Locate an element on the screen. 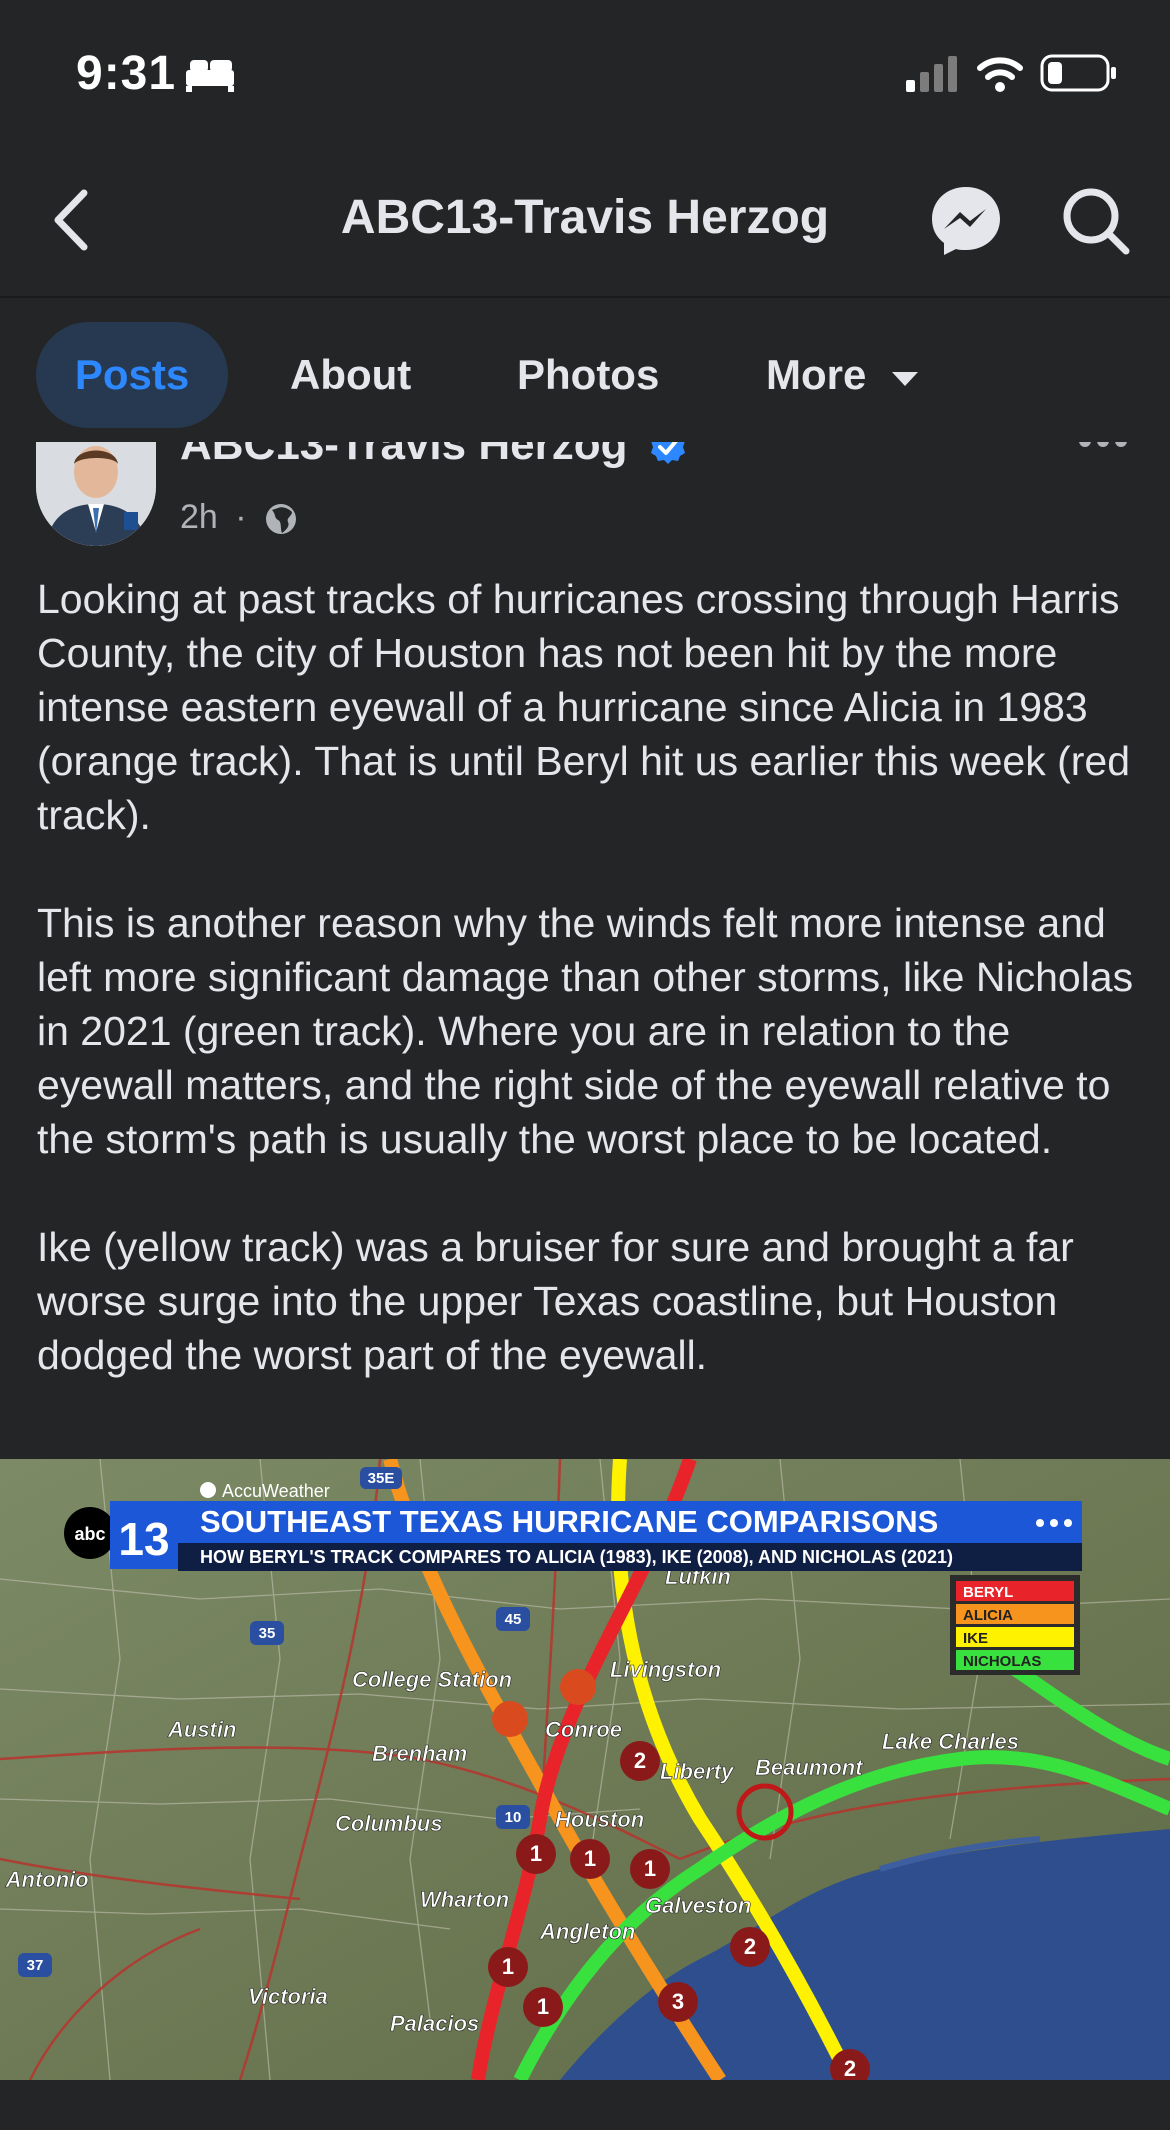 Image resolution: width=1170 pixels, height=2130 pixels. tab-about: About is located at coordinates (350, 375).